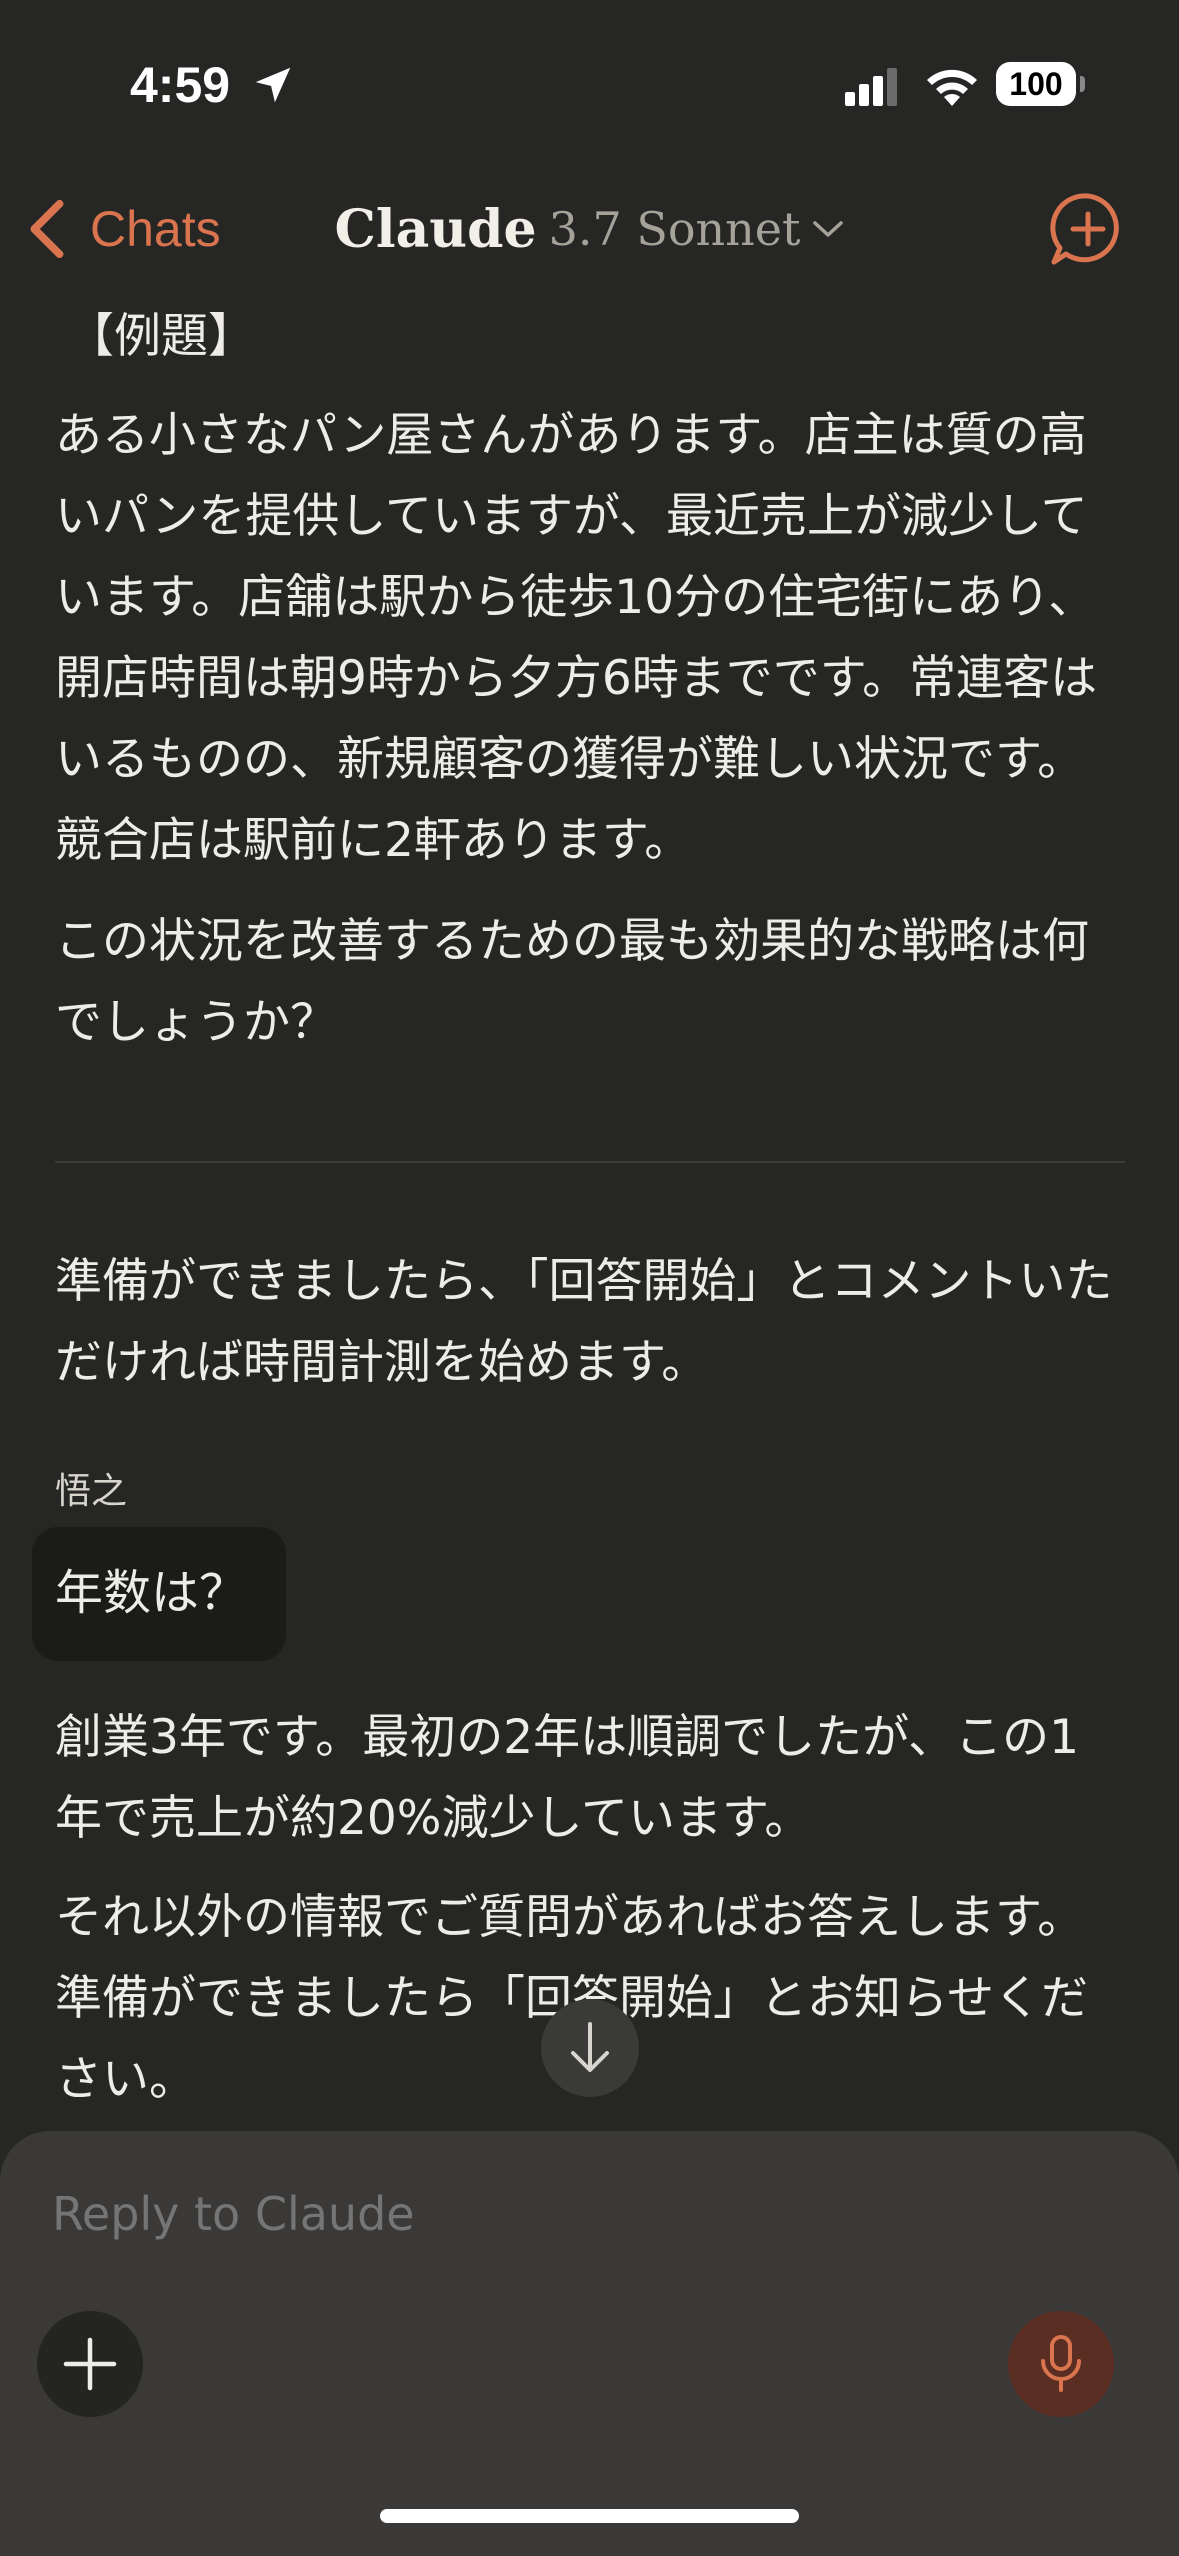 This screenshot has width=1179, height=2556. What do you see at coordinates (502, 2214) in the screenshot?
I see `reply-input` at bounding box center [502, 2214].